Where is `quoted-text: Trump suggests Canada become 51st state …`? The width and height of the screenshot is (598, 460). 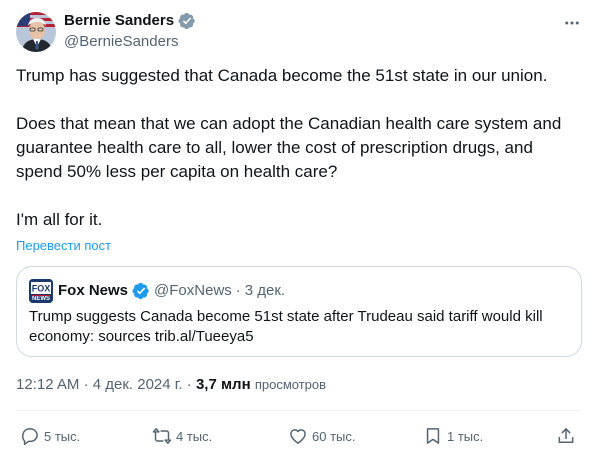 quoted-text: Trump suggests Canada become 51st state … is located at coordinates (286, 326).